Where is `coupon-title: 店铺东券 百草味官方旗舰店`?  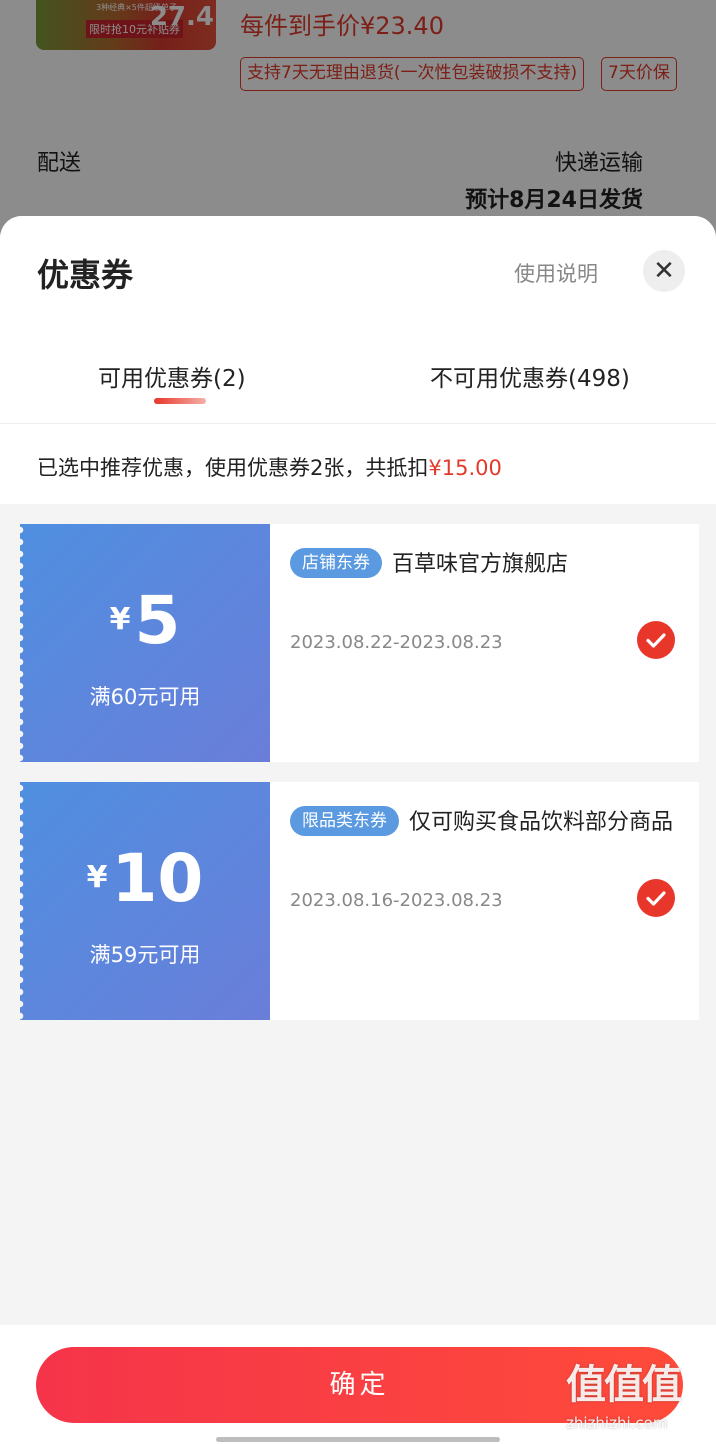
coupon-title: 店铺东券 百草味官方旗舰店 is located at coordinates (485, 565).